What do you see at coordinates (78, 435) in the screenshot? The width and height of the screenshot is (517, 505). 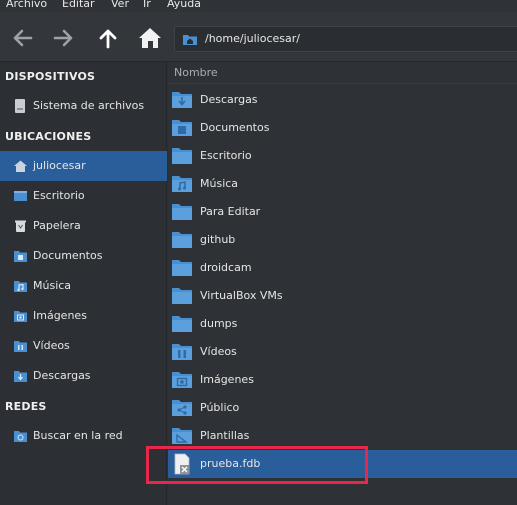 I see `sidebar-item-label: Buscar en la red` at bounding box center [78, 435].